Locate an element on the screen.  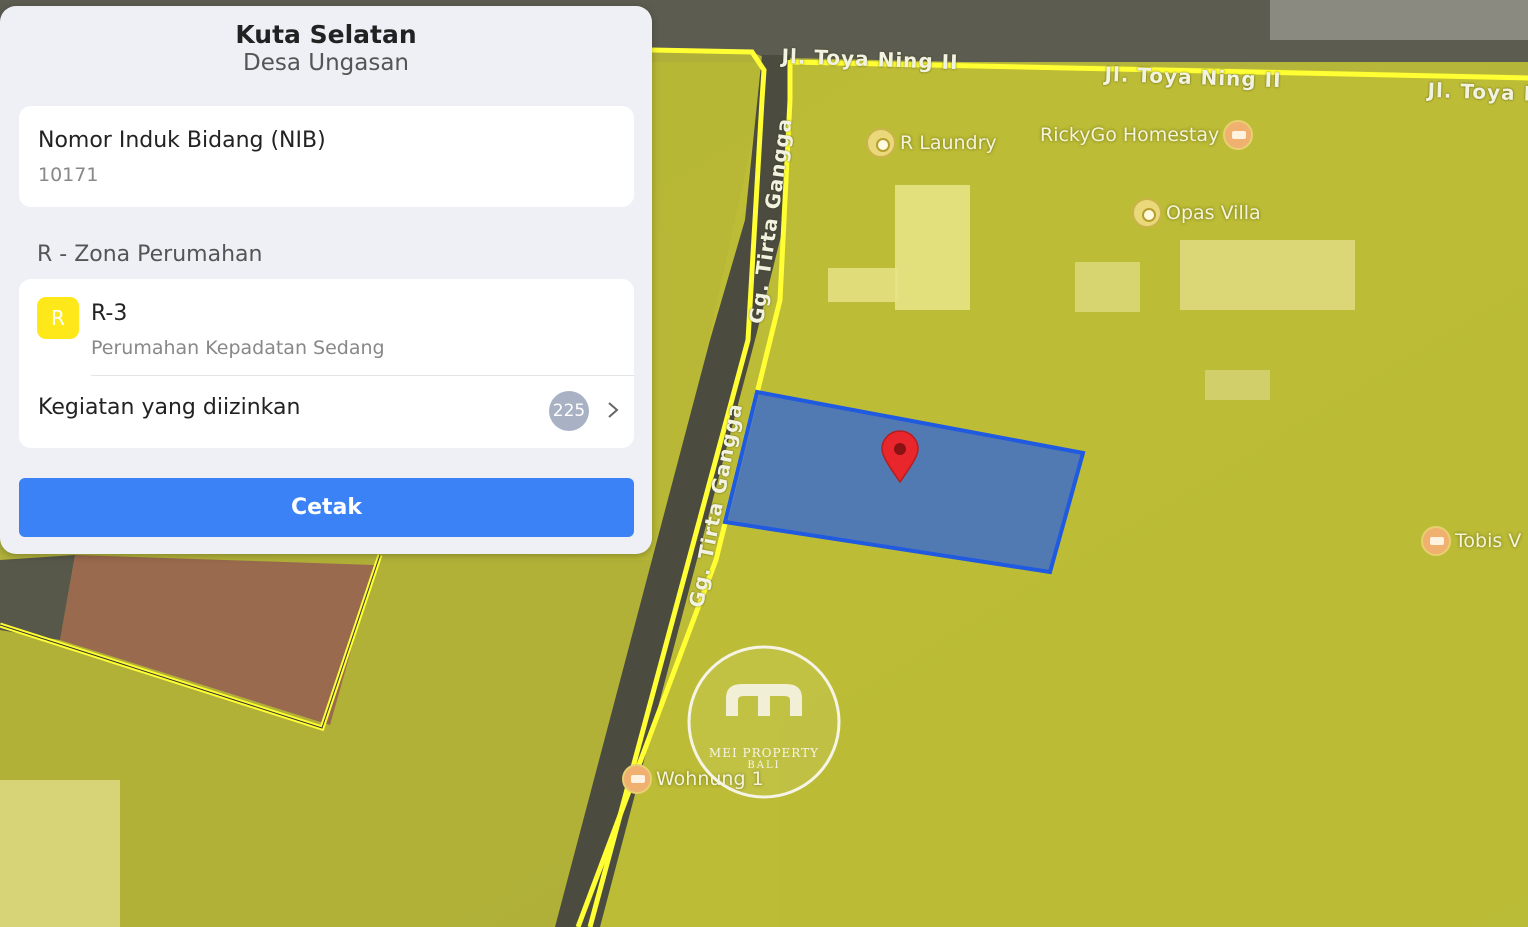
poi-r-laundry: R Laundry is located at coordinates (931, 143).